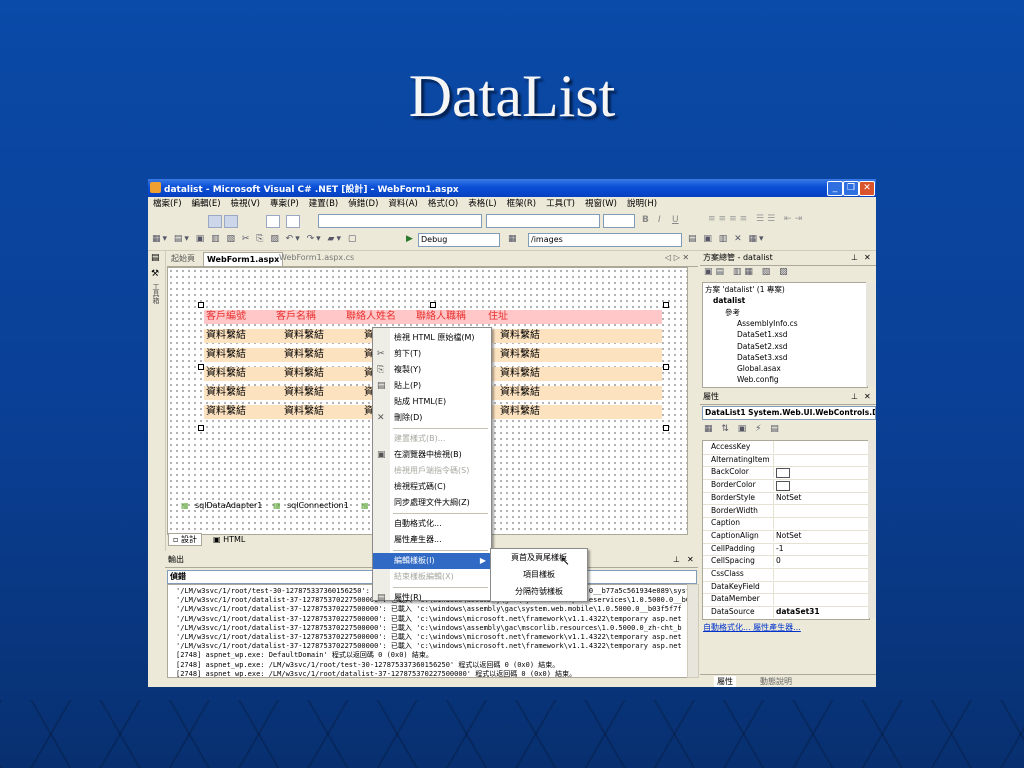 This screenshot has height=768, width=1024. Describe the element at coordinates (725, 681) in the screenshot. I see `tab-properties: 屬性` at that location.